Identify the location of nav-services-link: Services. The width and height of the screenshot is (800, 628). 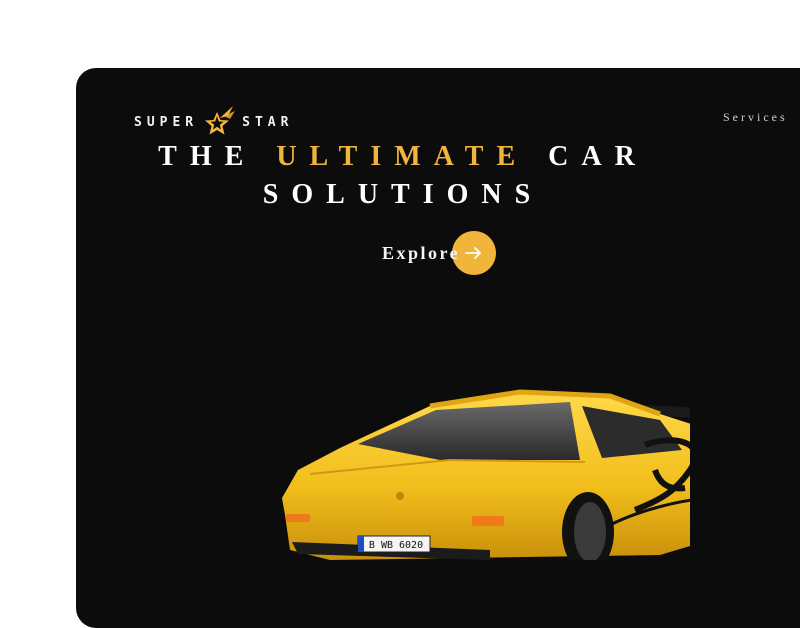
(755, 117).